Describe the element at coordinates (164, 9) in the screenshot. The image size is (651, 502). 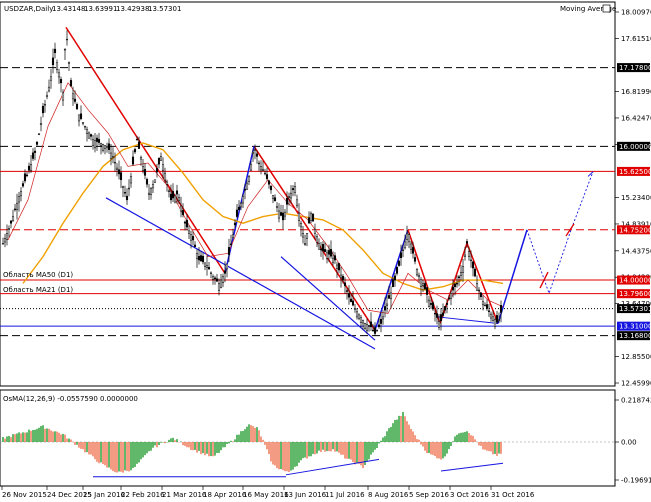
I see `ohlc-close: 13.57301` at that location.